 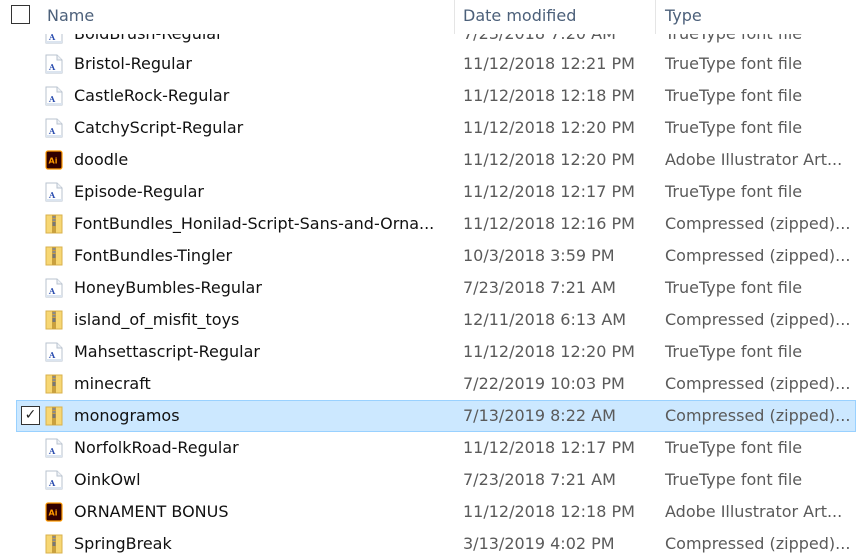 What do you see at coordinates (519, 15) in the screenshot?
I see `column-date-modified: Date modified` at bounding box center [519, 15].